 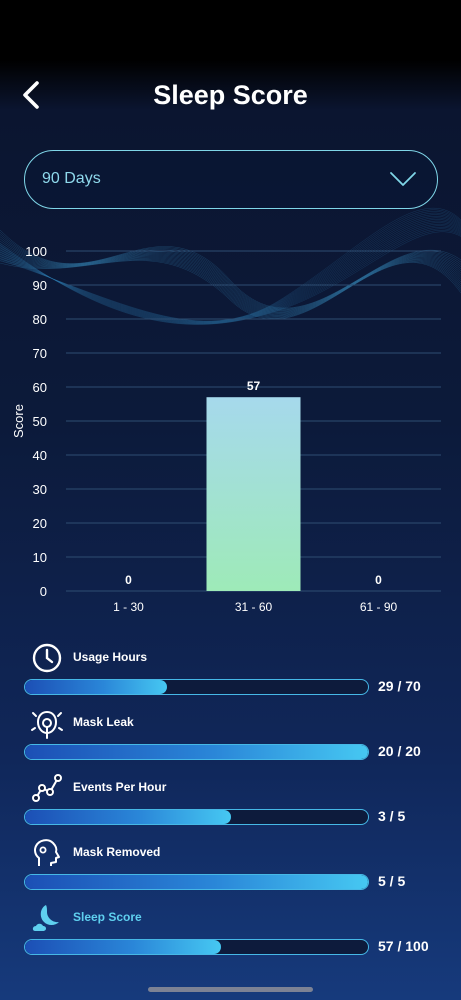 I want to click on metric-label: Mask Removed, so click(x=117, y=852).